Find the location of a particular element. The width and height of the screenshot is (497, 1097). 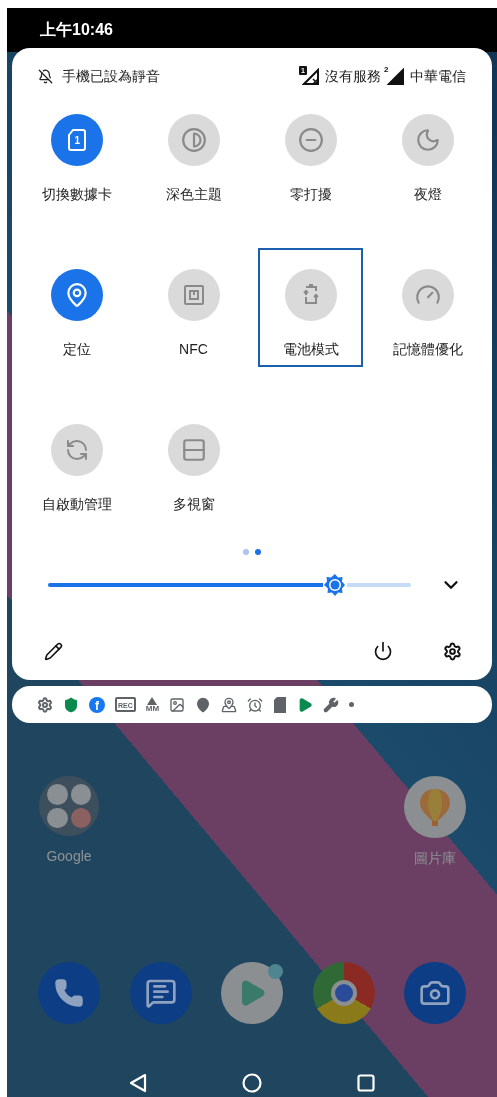

quick-setting-tile: 夜燈 is located at coordinates (427, 152).